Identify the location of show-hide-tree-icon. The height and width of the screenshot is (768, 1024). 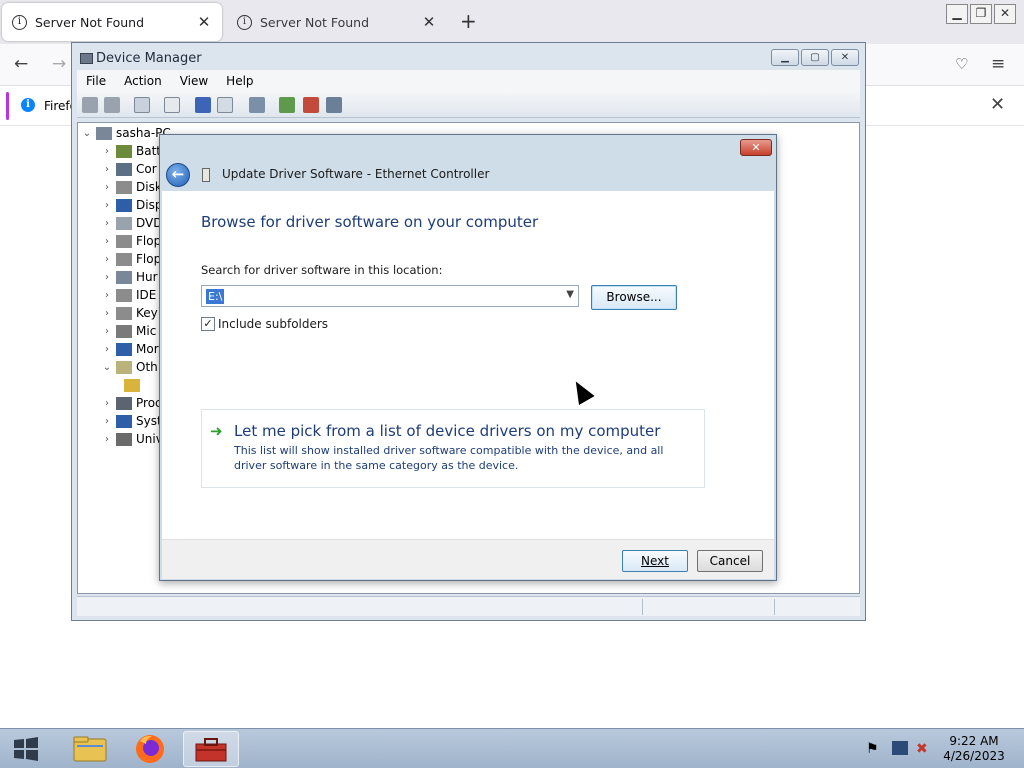
(142, 105).